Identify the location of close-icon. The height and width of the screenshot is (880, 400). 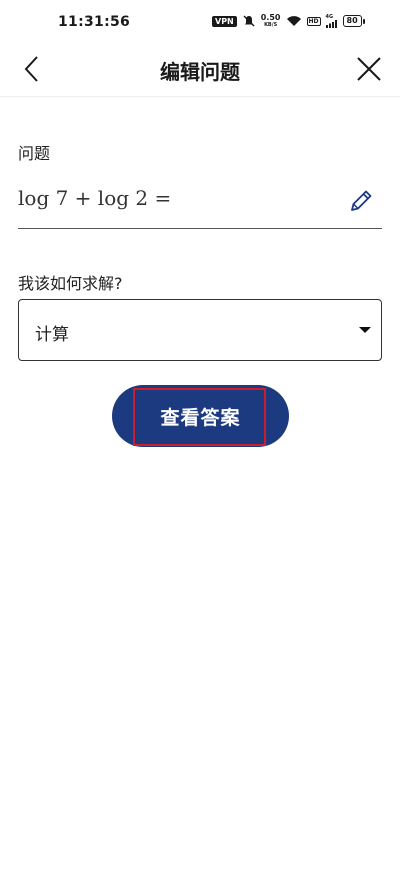
(369, 69).